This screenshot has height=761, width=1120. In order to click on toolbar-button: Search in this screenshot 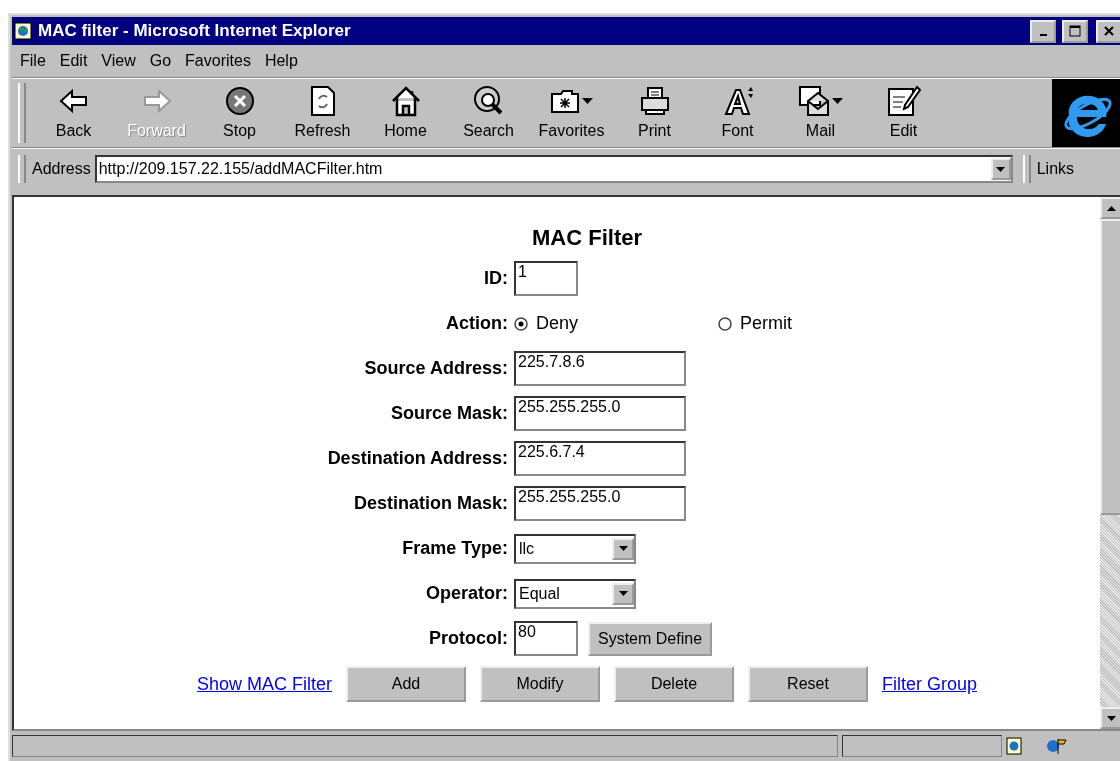, I will do `click(488, 113)`.